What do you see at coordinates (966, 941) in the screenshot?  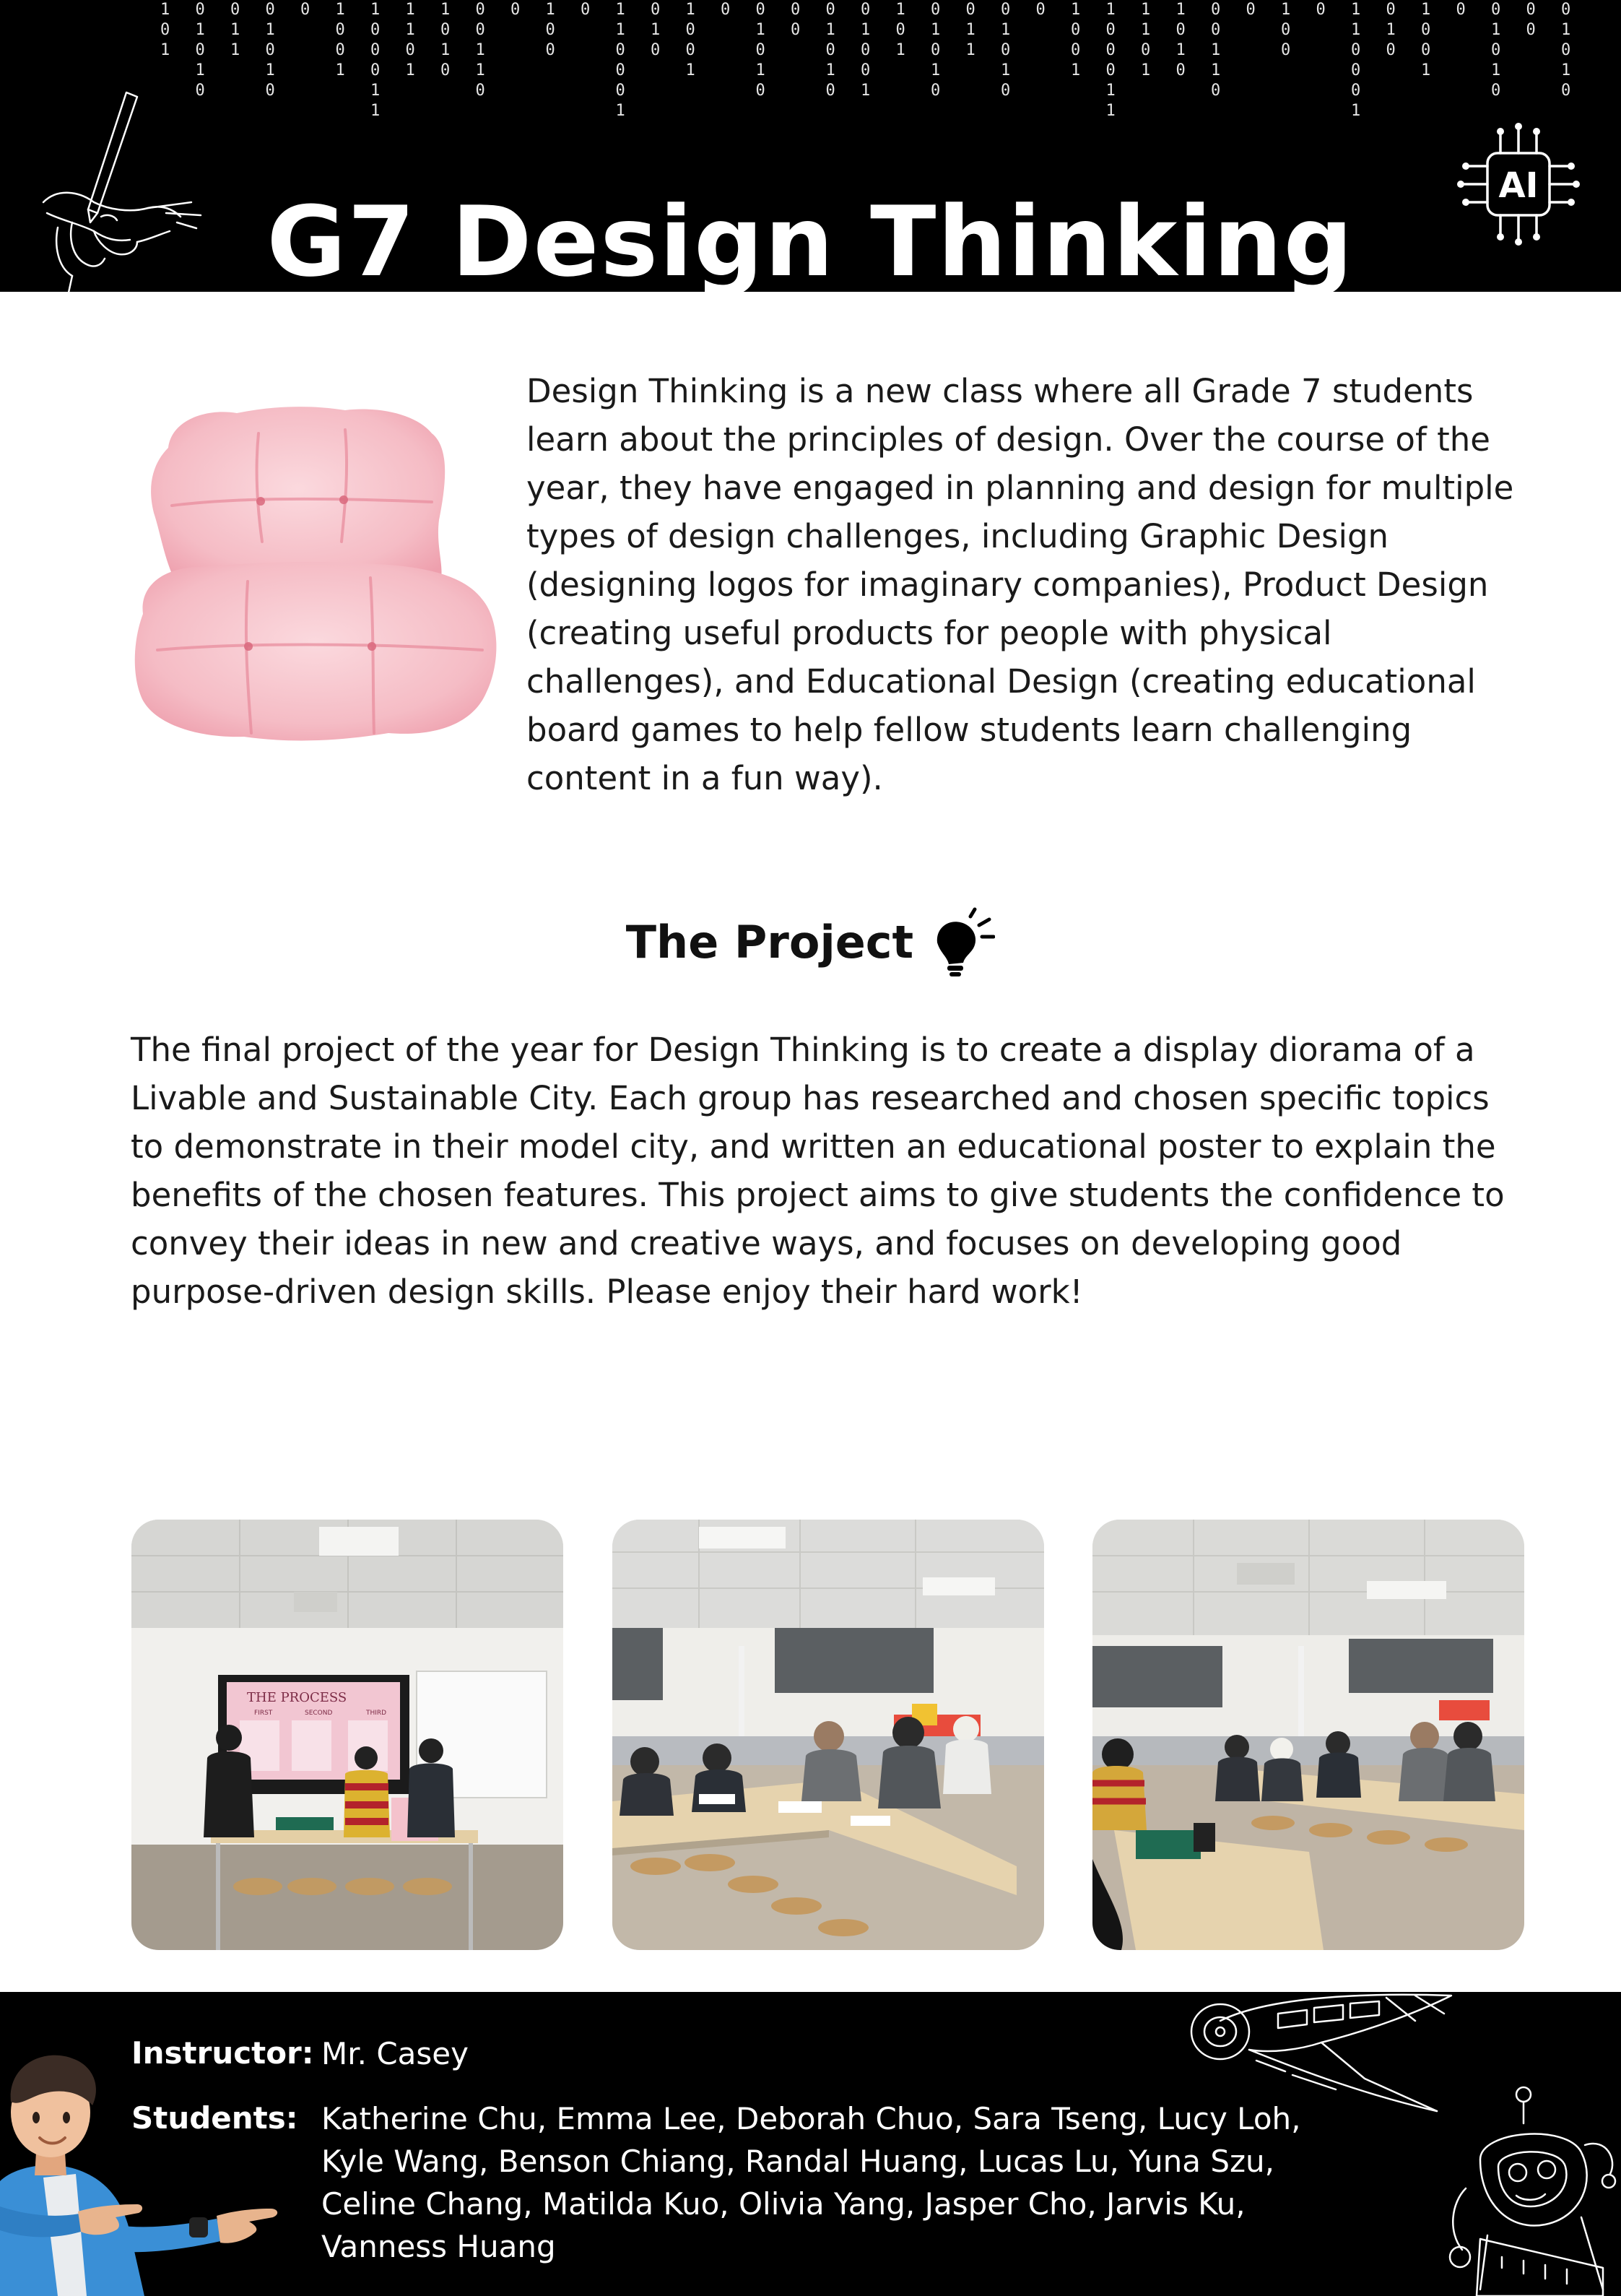 I see `lightbulb-icon` at bounding box center [966, 941].